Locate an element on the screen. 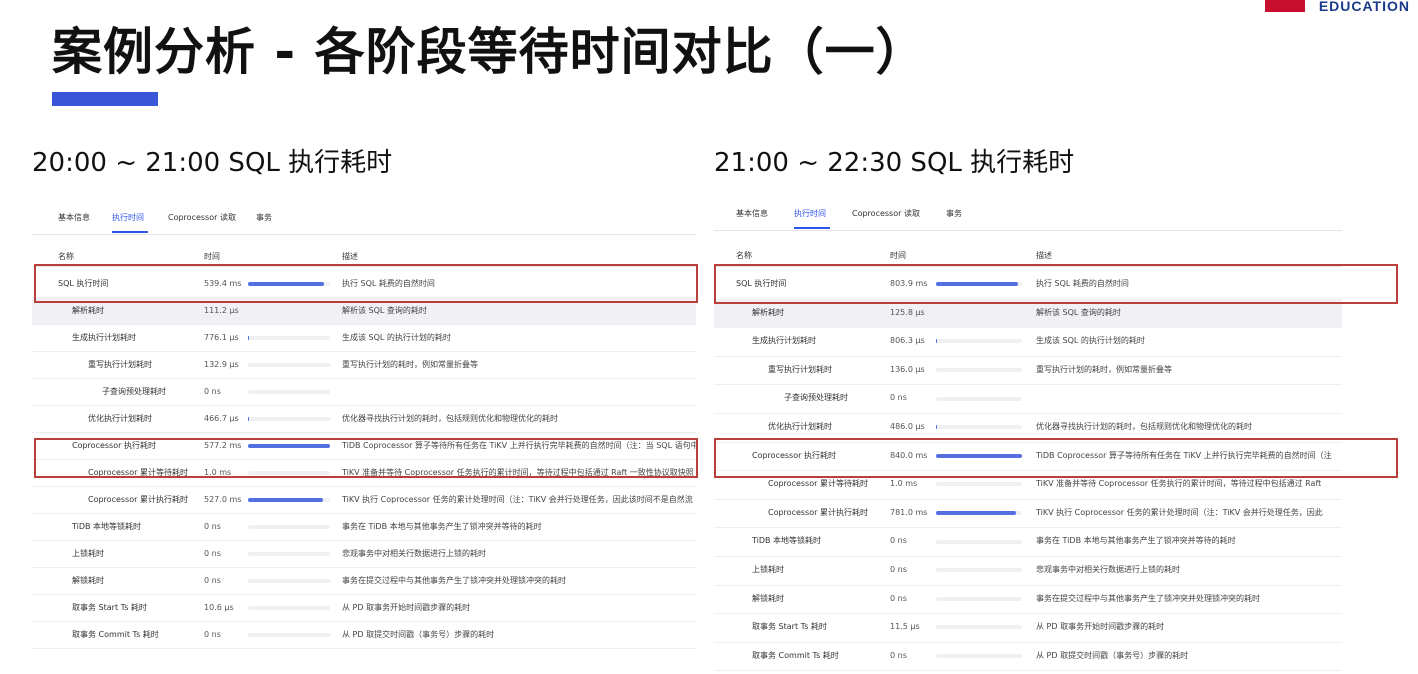 Image resolution: width=1418 pixels, height=674 pixels. column-header-description: 描述 is located at coordinates (350, 256).